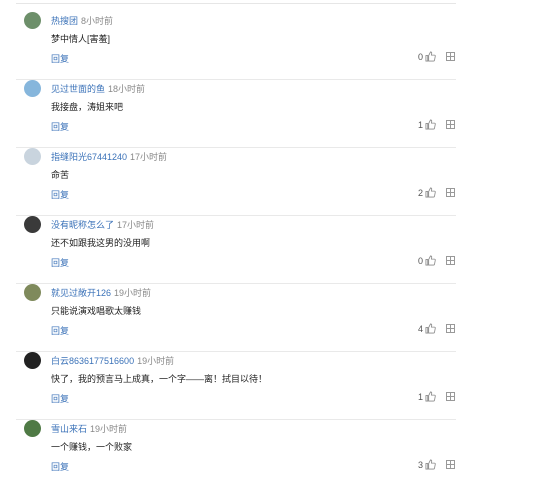 The height and width of the screenshot is (482, 550). What do you see at coordinates (60, 175) in the screenshot?
I see `comment-text: 命苦` at bounding box center [60, 175].